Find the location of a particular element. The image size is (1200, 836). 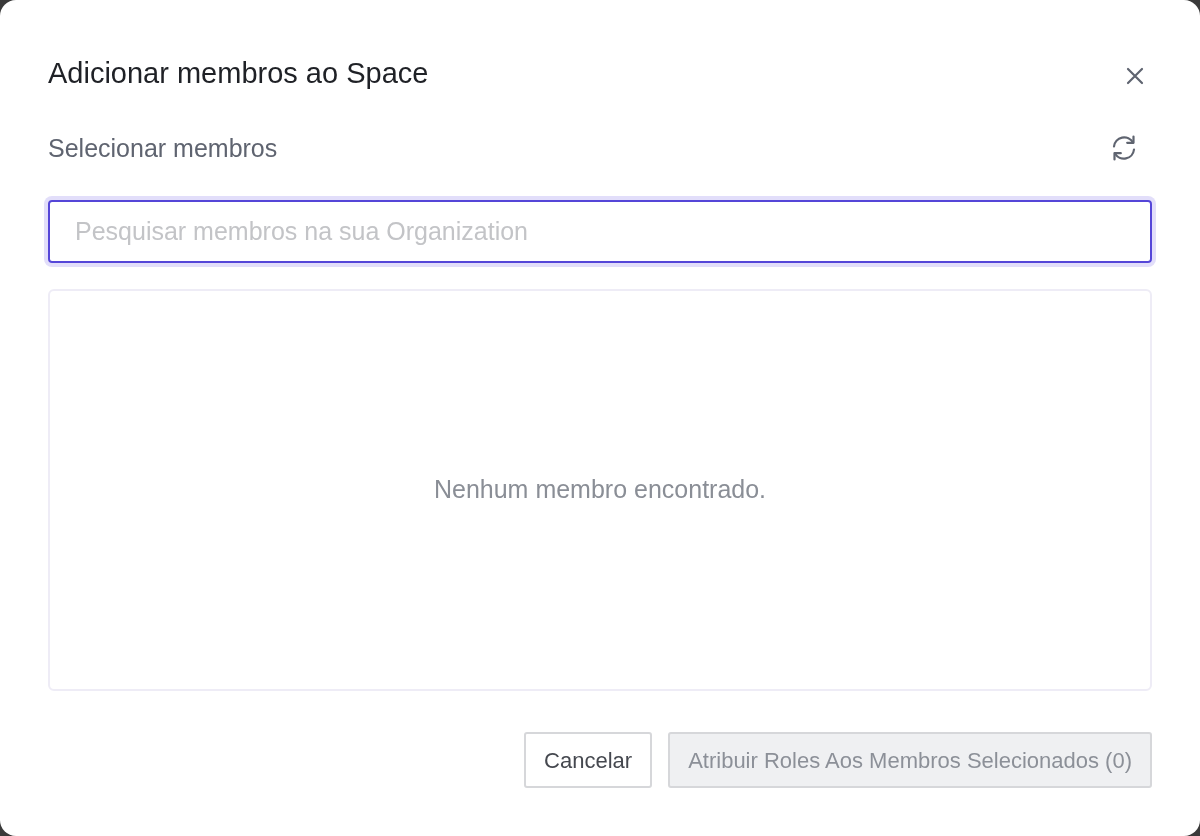

empty-message: Nenhum membro encontrado. is located at coordinates (600, 490).